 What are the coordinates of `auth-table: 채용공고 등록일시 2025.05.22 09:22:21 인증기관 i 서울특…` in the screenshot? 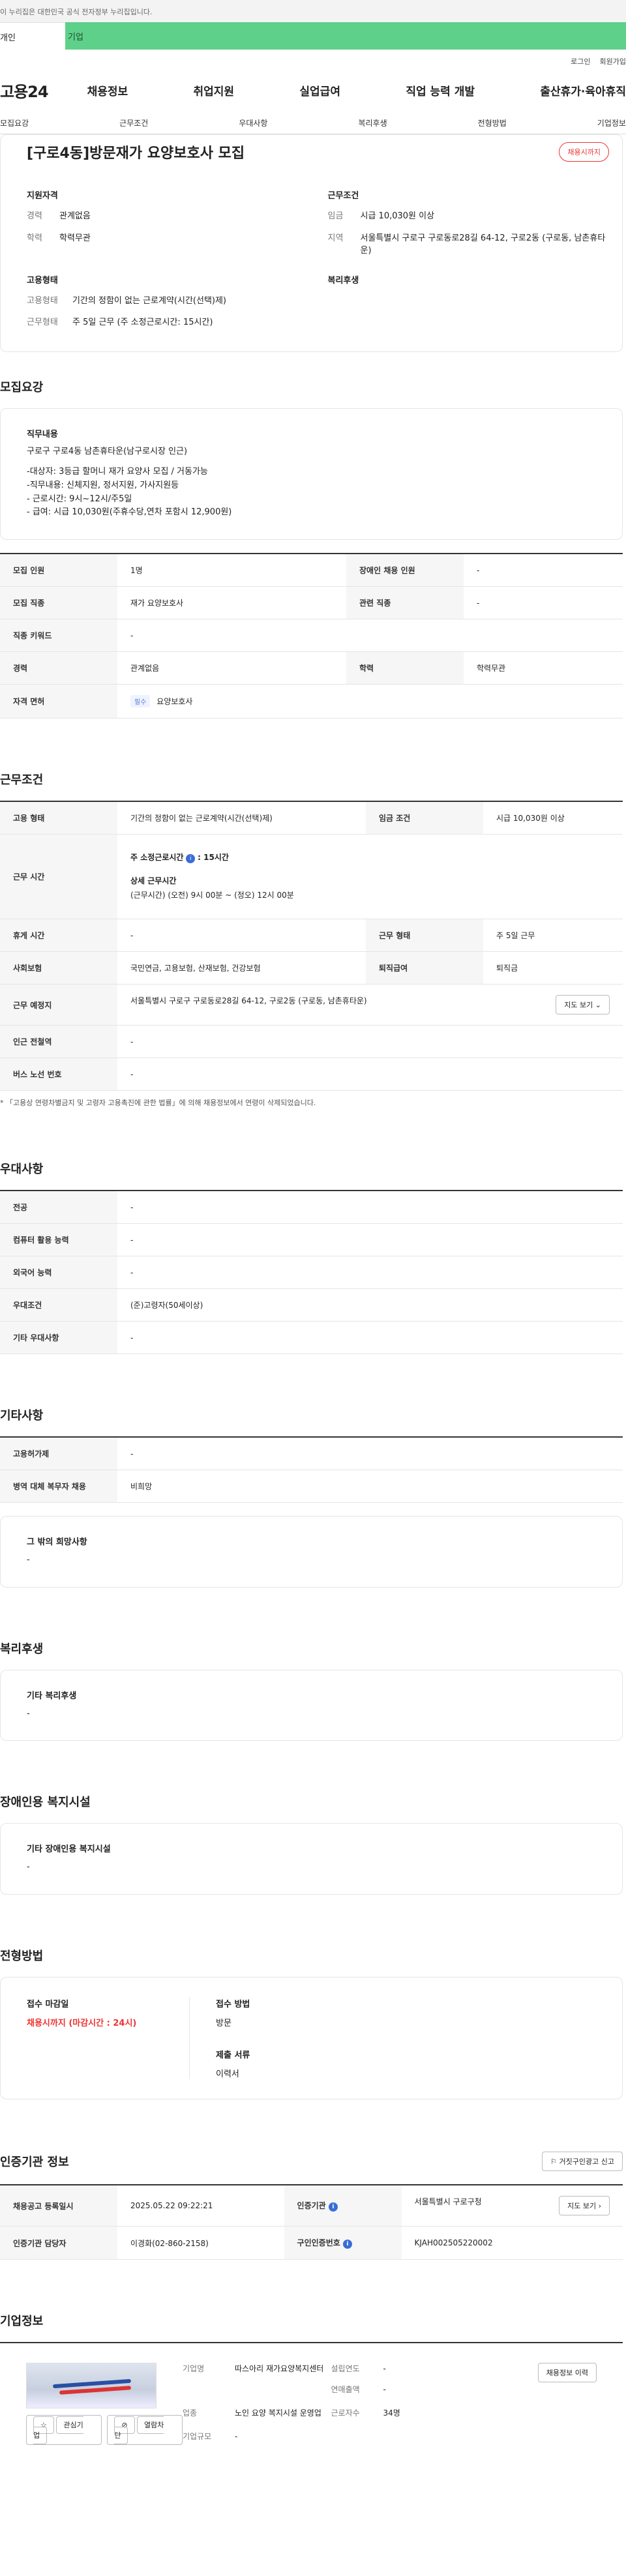 It's located at (311, 2222).